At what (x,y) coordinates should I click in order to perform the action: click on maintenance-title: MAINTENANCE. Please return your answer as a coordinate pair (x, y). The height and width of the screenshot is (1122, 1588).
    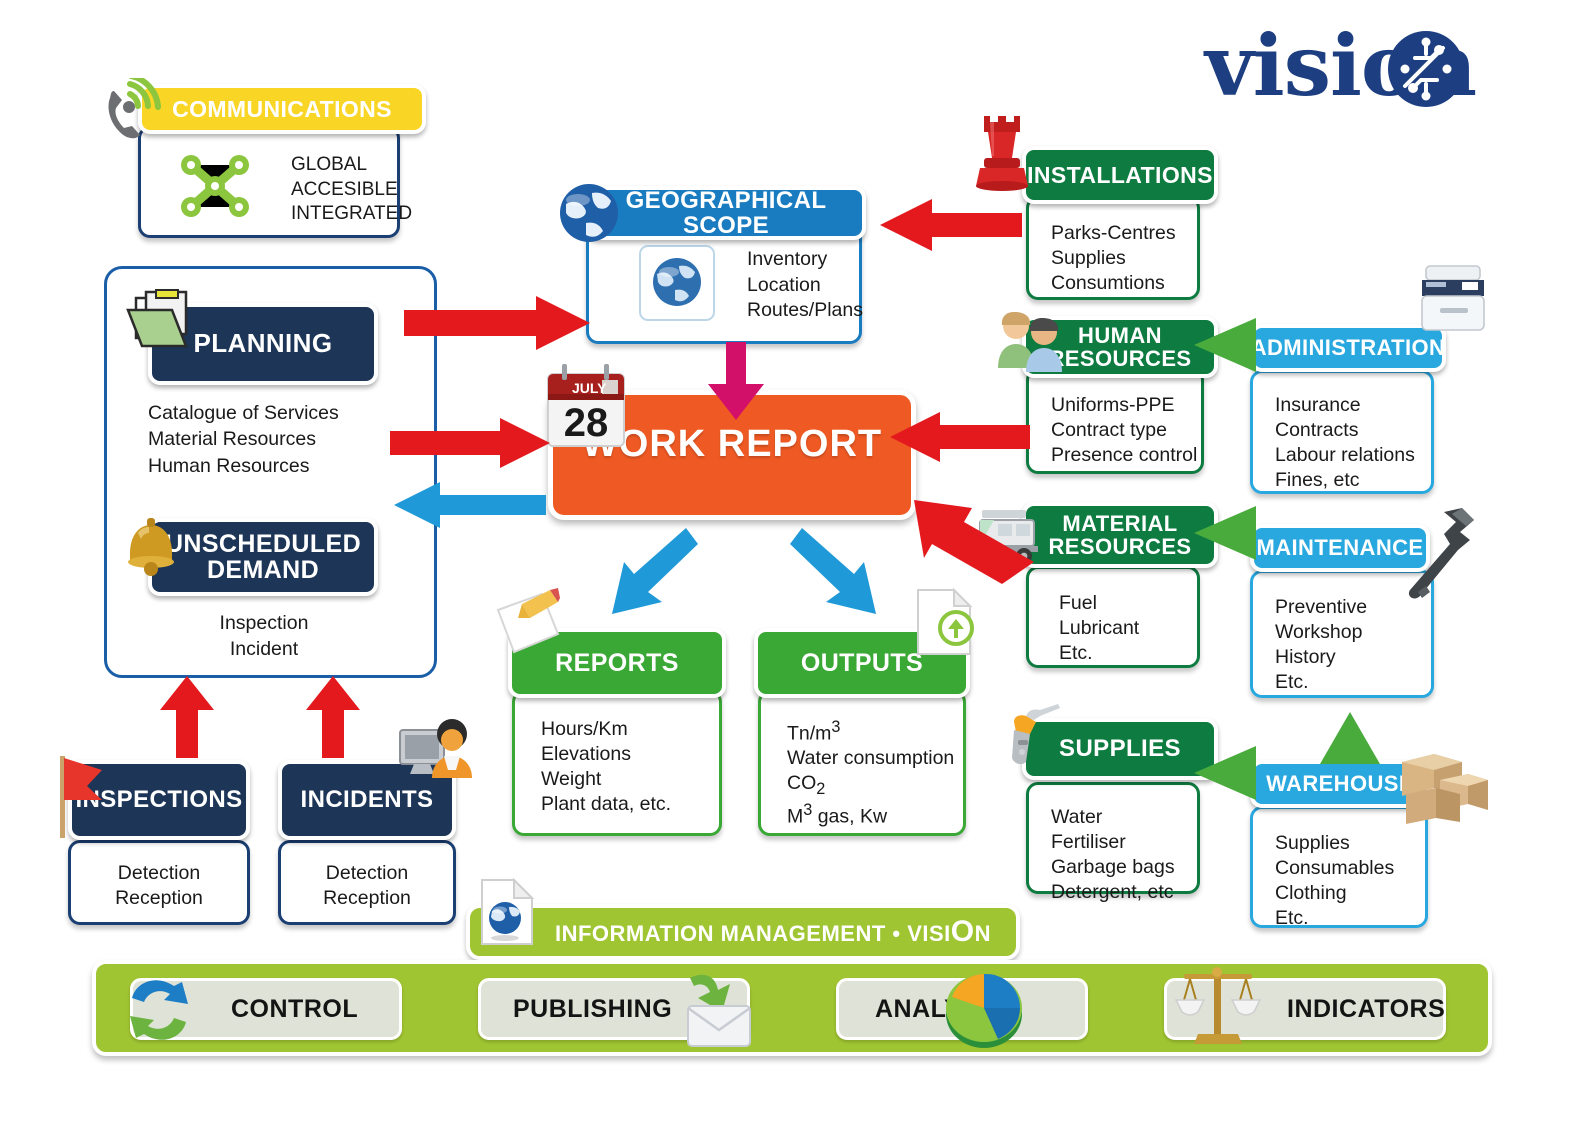
    Looking at the image, I should click on (1340, 548).